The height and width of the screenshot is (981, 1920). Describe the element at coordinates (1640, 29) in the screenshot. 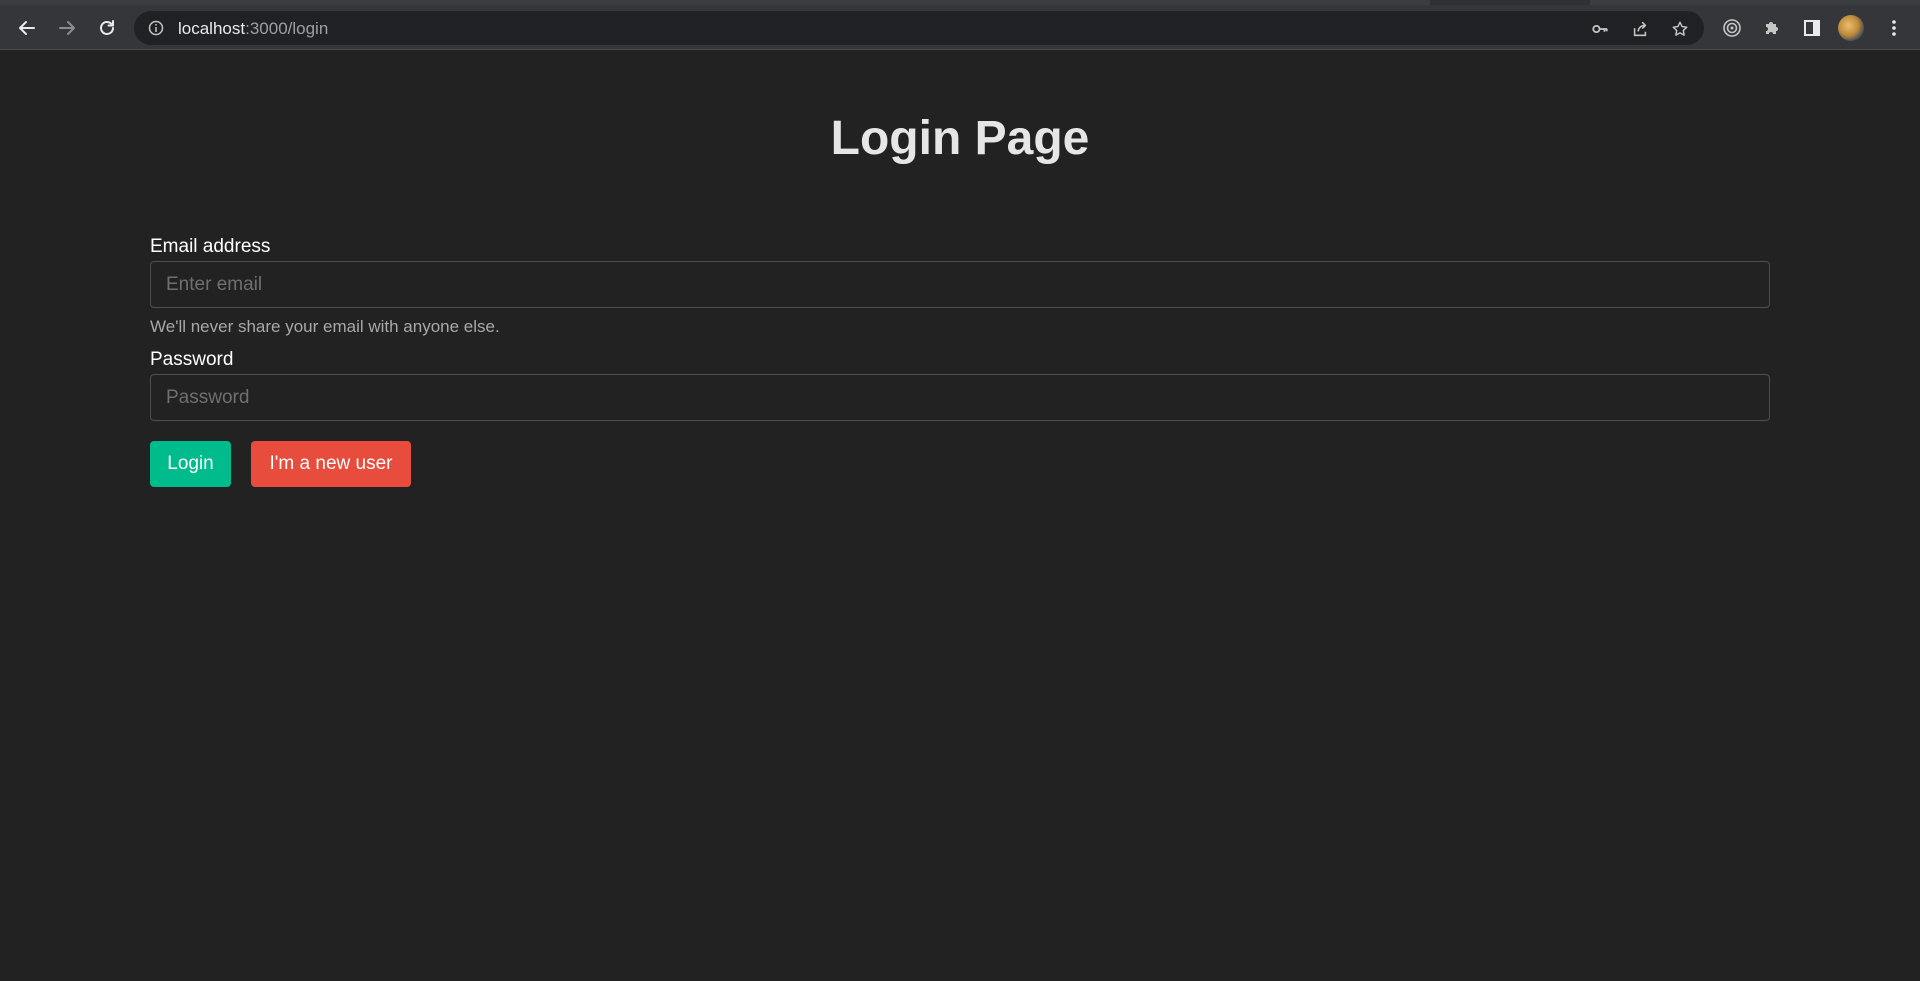

I see `share-icon` at that location.